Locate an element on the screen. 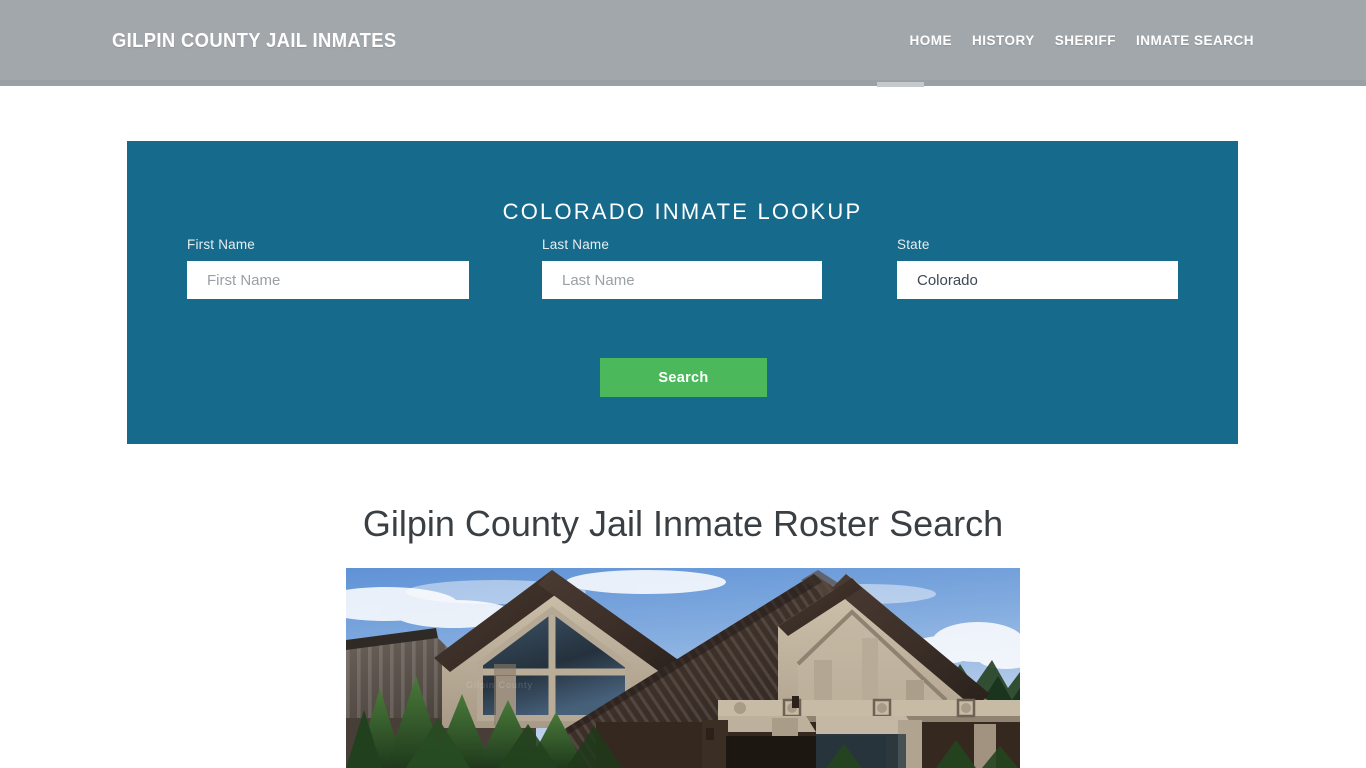 The width and height of the screenshot is (1366, 768). first-name-input is located at coordinates (328, 280).